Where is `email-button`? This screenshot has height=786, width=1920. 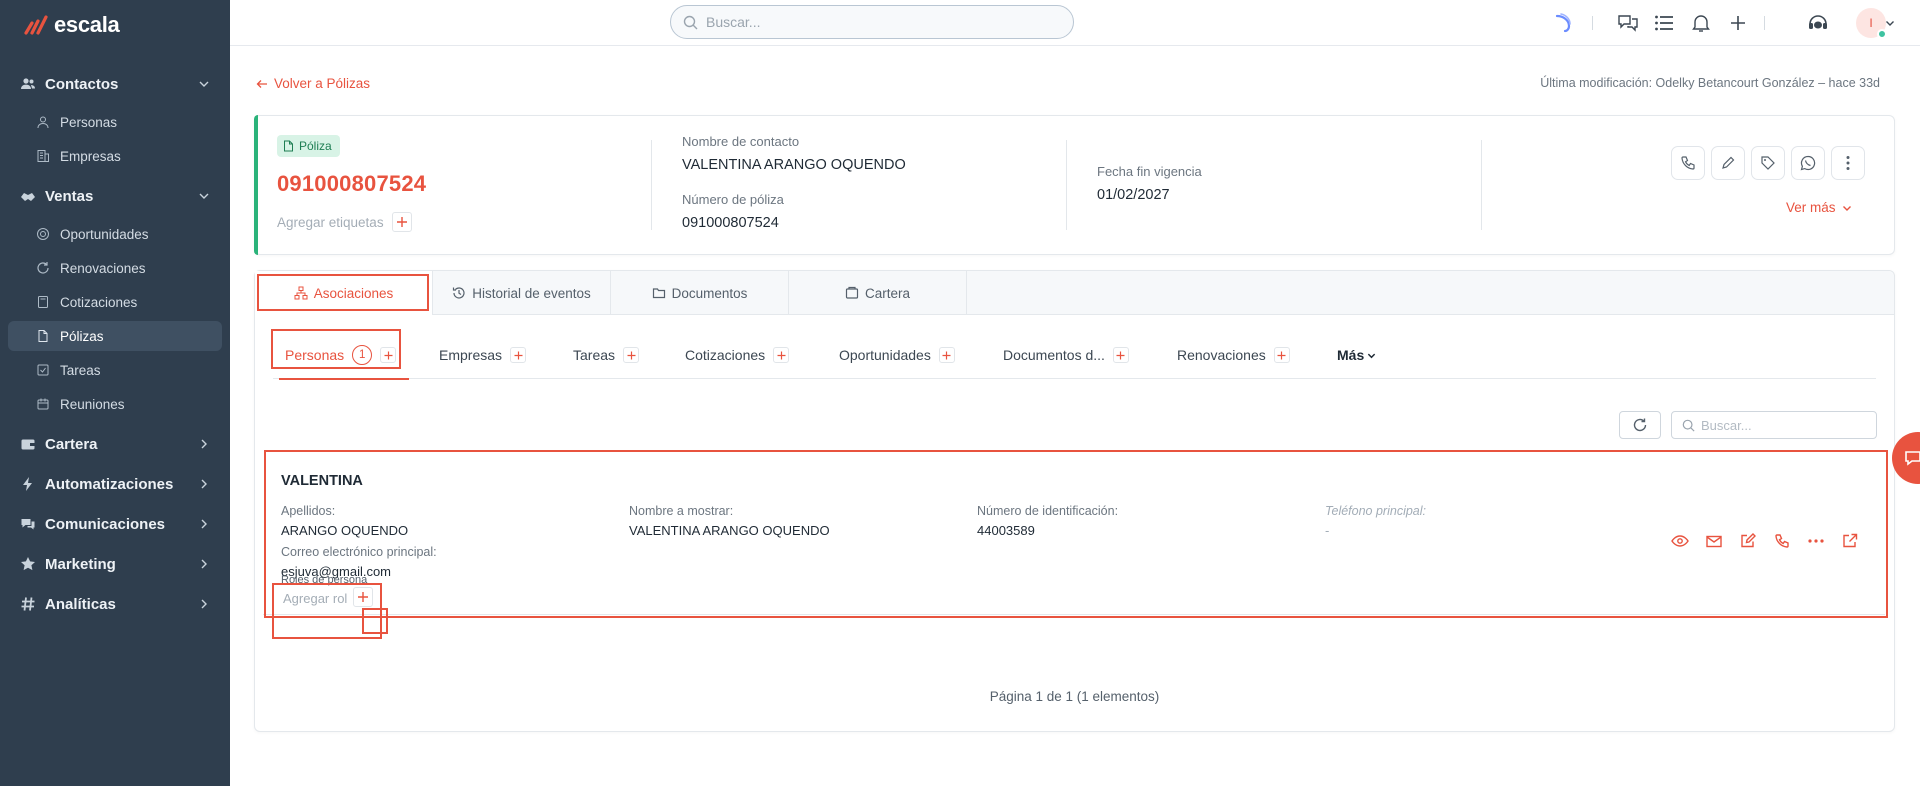
email-button is located at coordinates (1714, 541).